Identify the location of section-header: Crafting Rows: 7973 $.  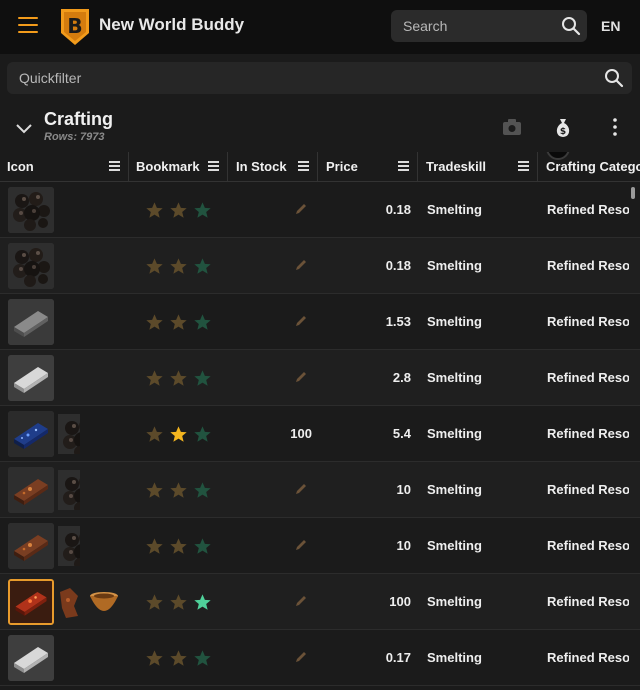
(320, 128).